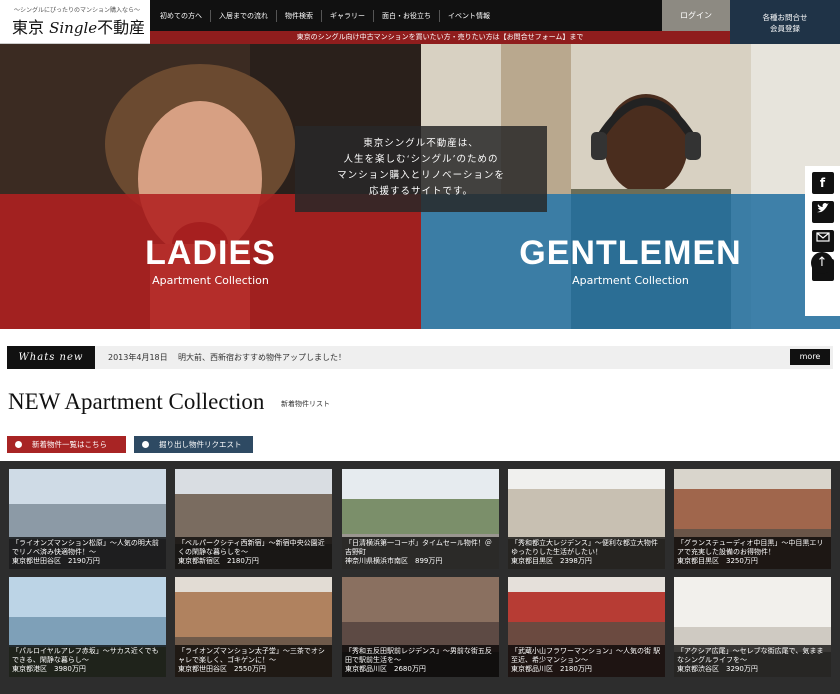 This screenshot has width=840, height=694. I want to click on caption-line: マンション購入とリノベーションを, so click(421, 175).